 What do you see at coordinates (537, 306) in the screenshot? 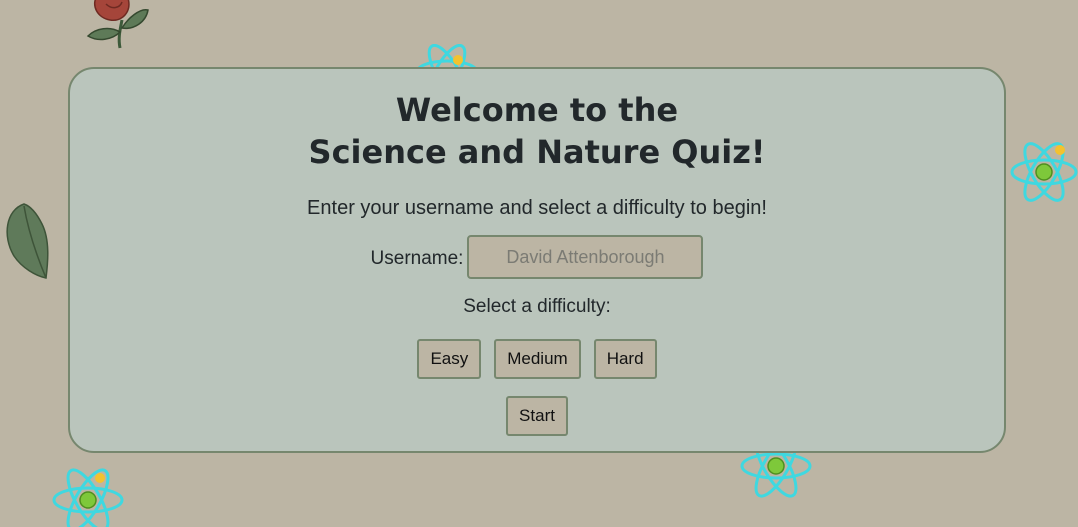
I see `difficulty-label: Select a difficulty:` at bounding box center [537, 306].